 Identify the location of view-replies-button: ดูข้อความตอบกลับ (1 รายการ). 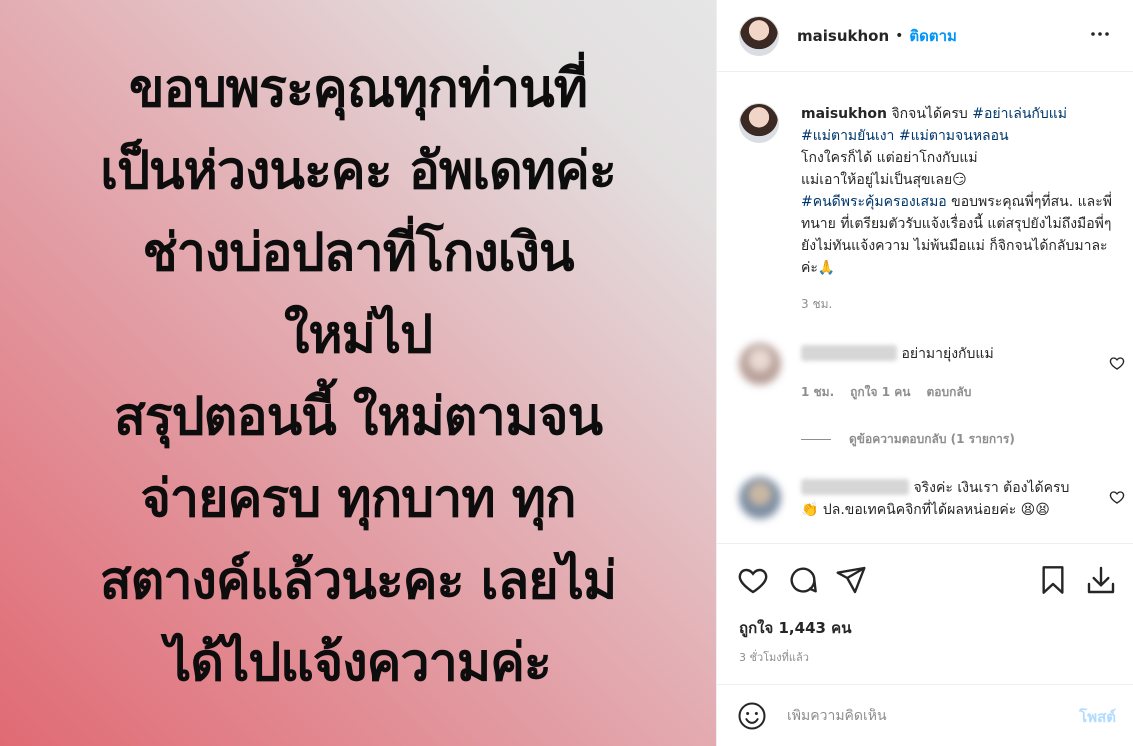
(908, 439).